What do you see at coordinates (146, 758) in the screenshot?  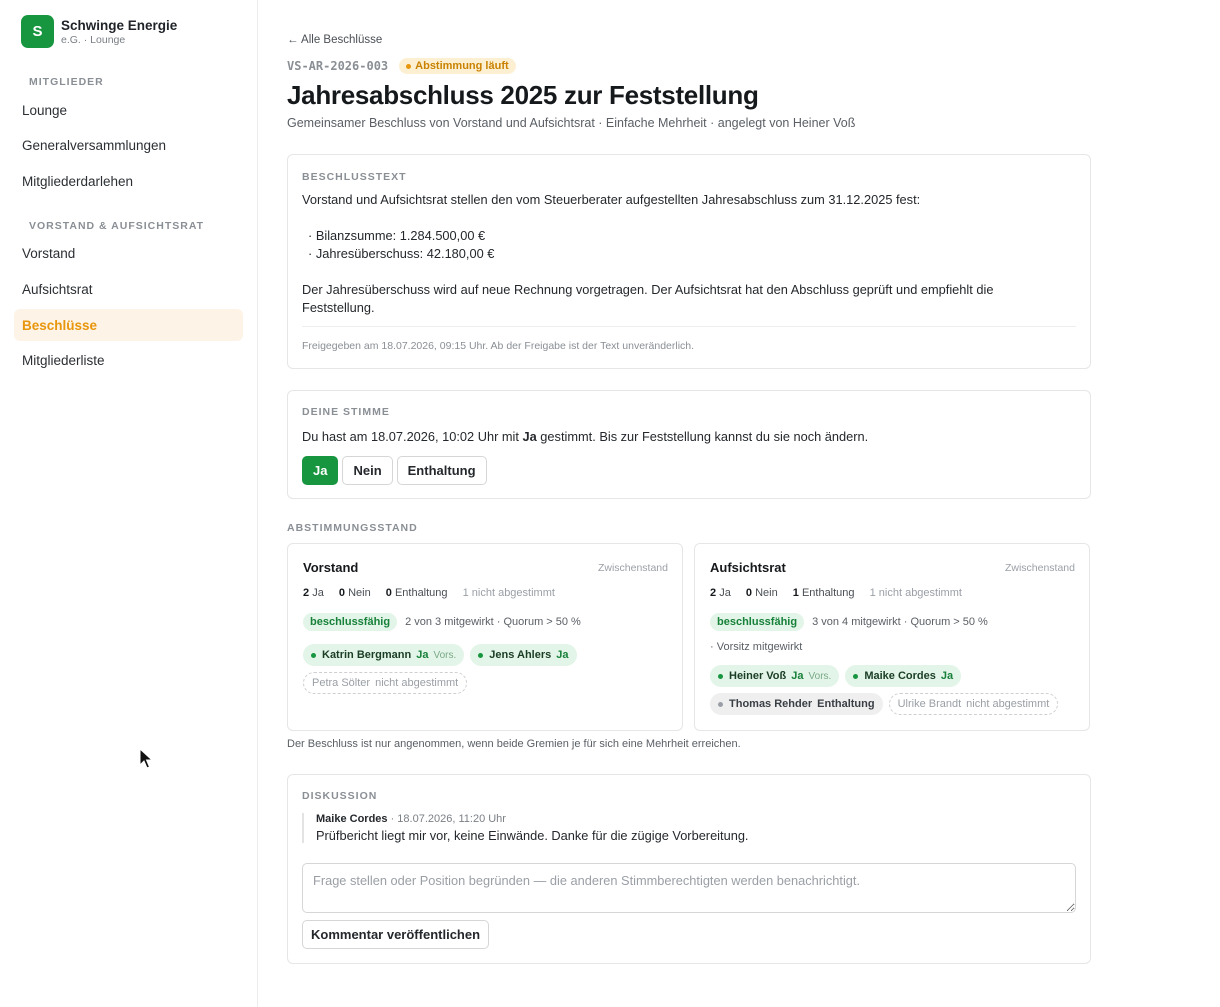 I see `mouse-cursor-icon` at bounding box center [146, 758].